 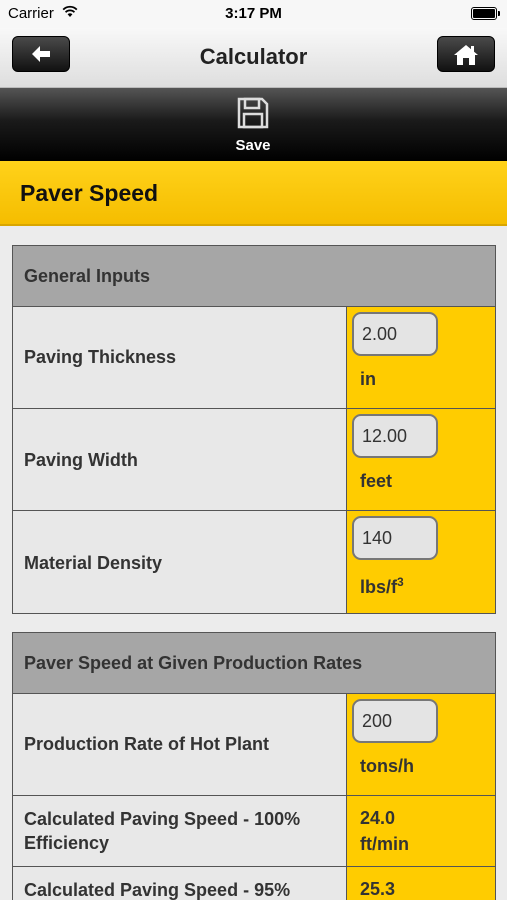 I want to click on material-density-cell: 140 lbs/f3, so click(x=420, y=562).